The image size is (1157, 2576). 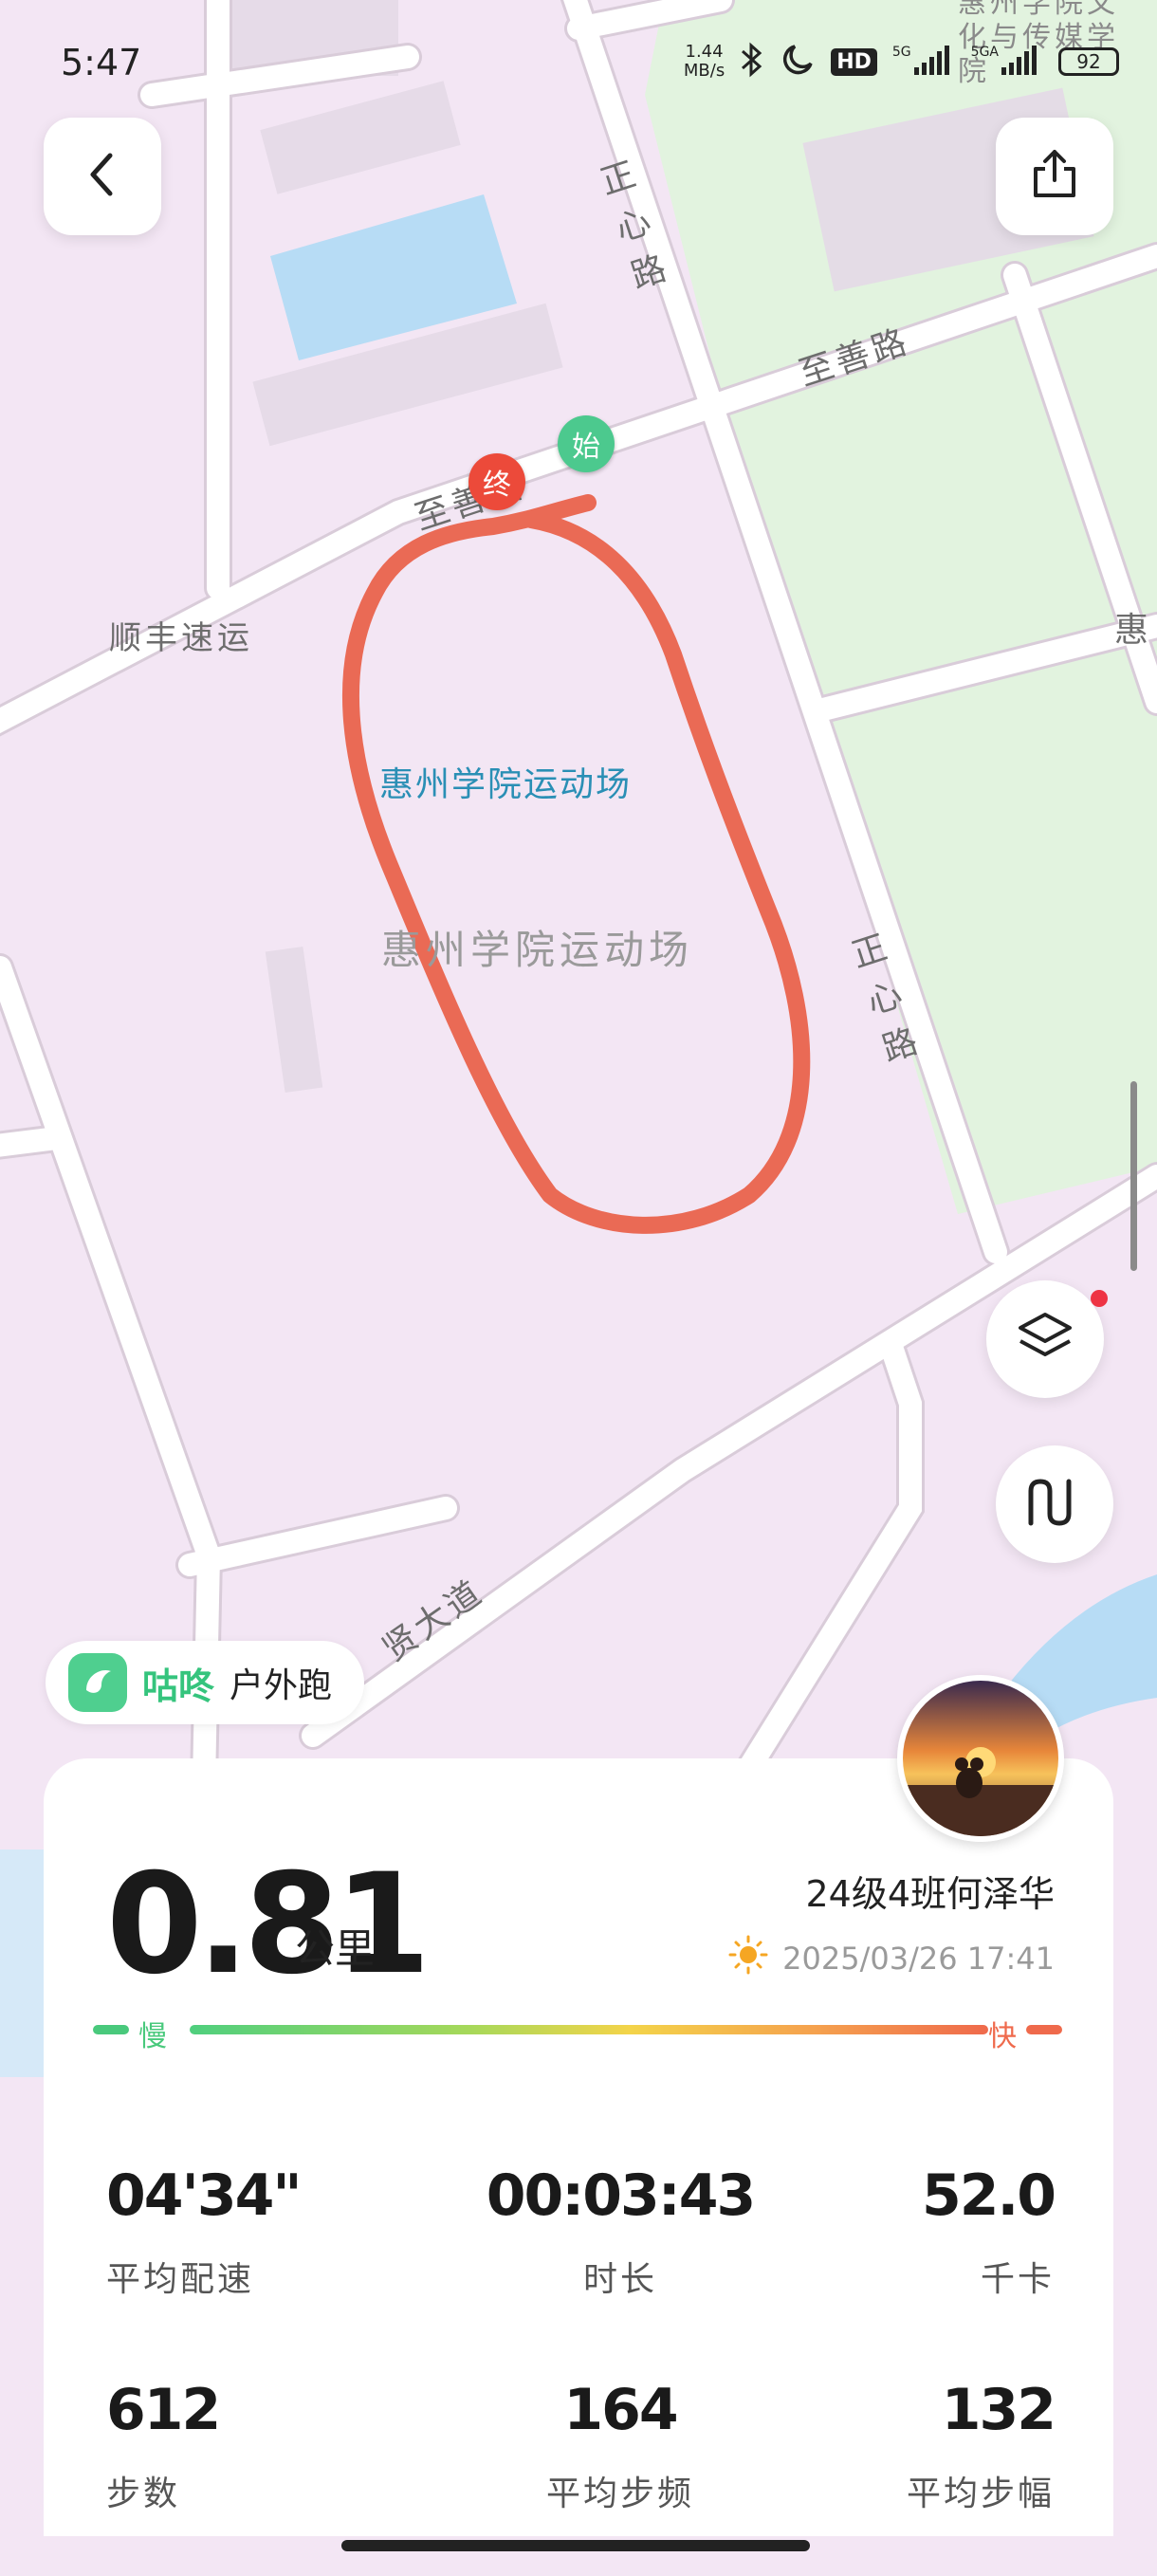 What do you see at coordinates (619, 2494) in the screenshot?
I see `cadence-label: 平均步频` at bounding box center [619, 2494].